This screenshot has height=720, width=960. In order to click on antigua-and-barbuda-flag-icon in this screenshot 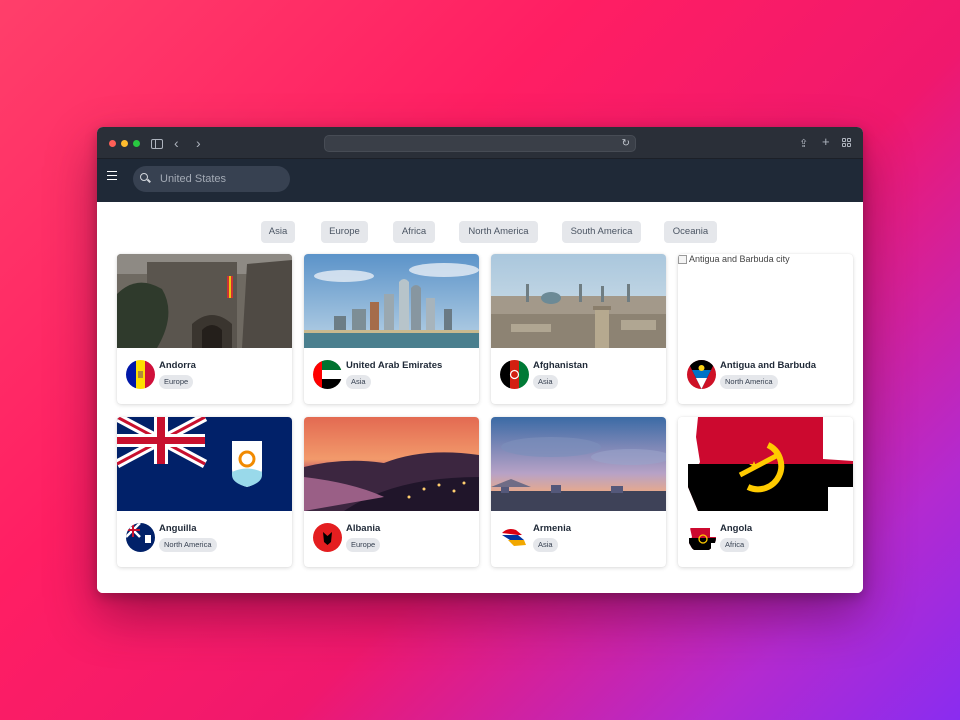, I will do `click(701, 374)`.